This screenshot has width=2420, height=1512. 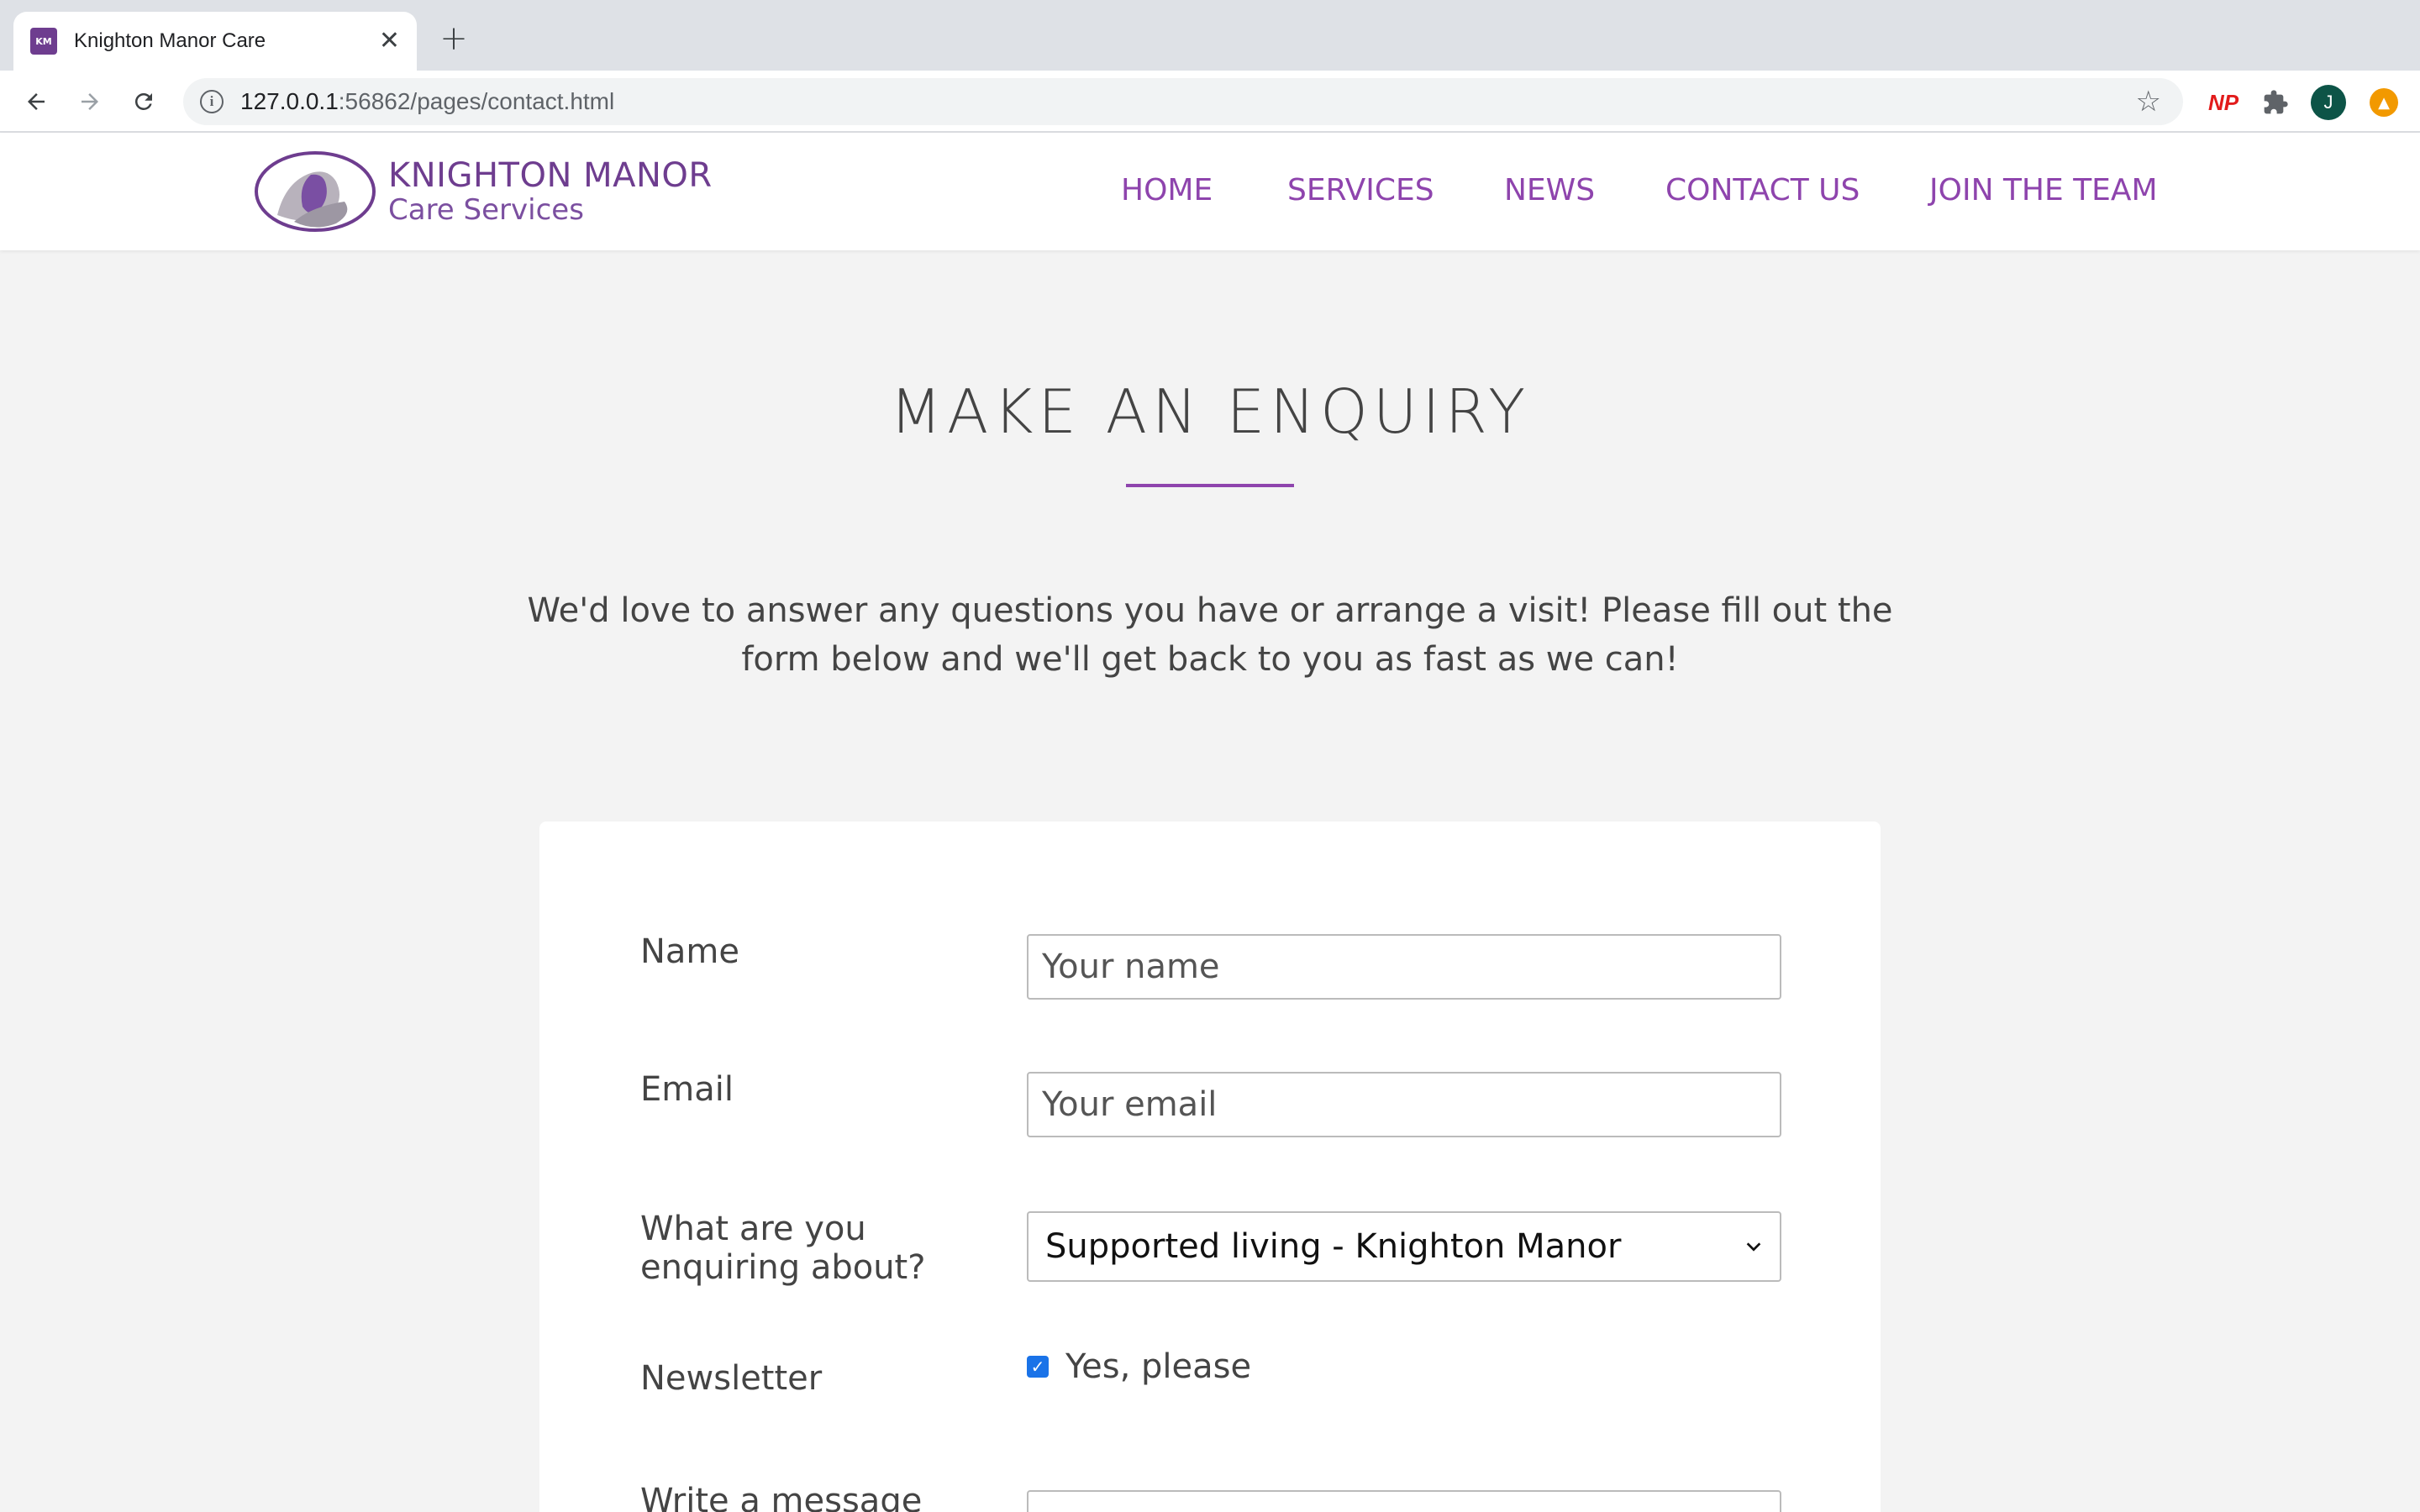 I want to click on forward-button, so click(x=90, y=101).